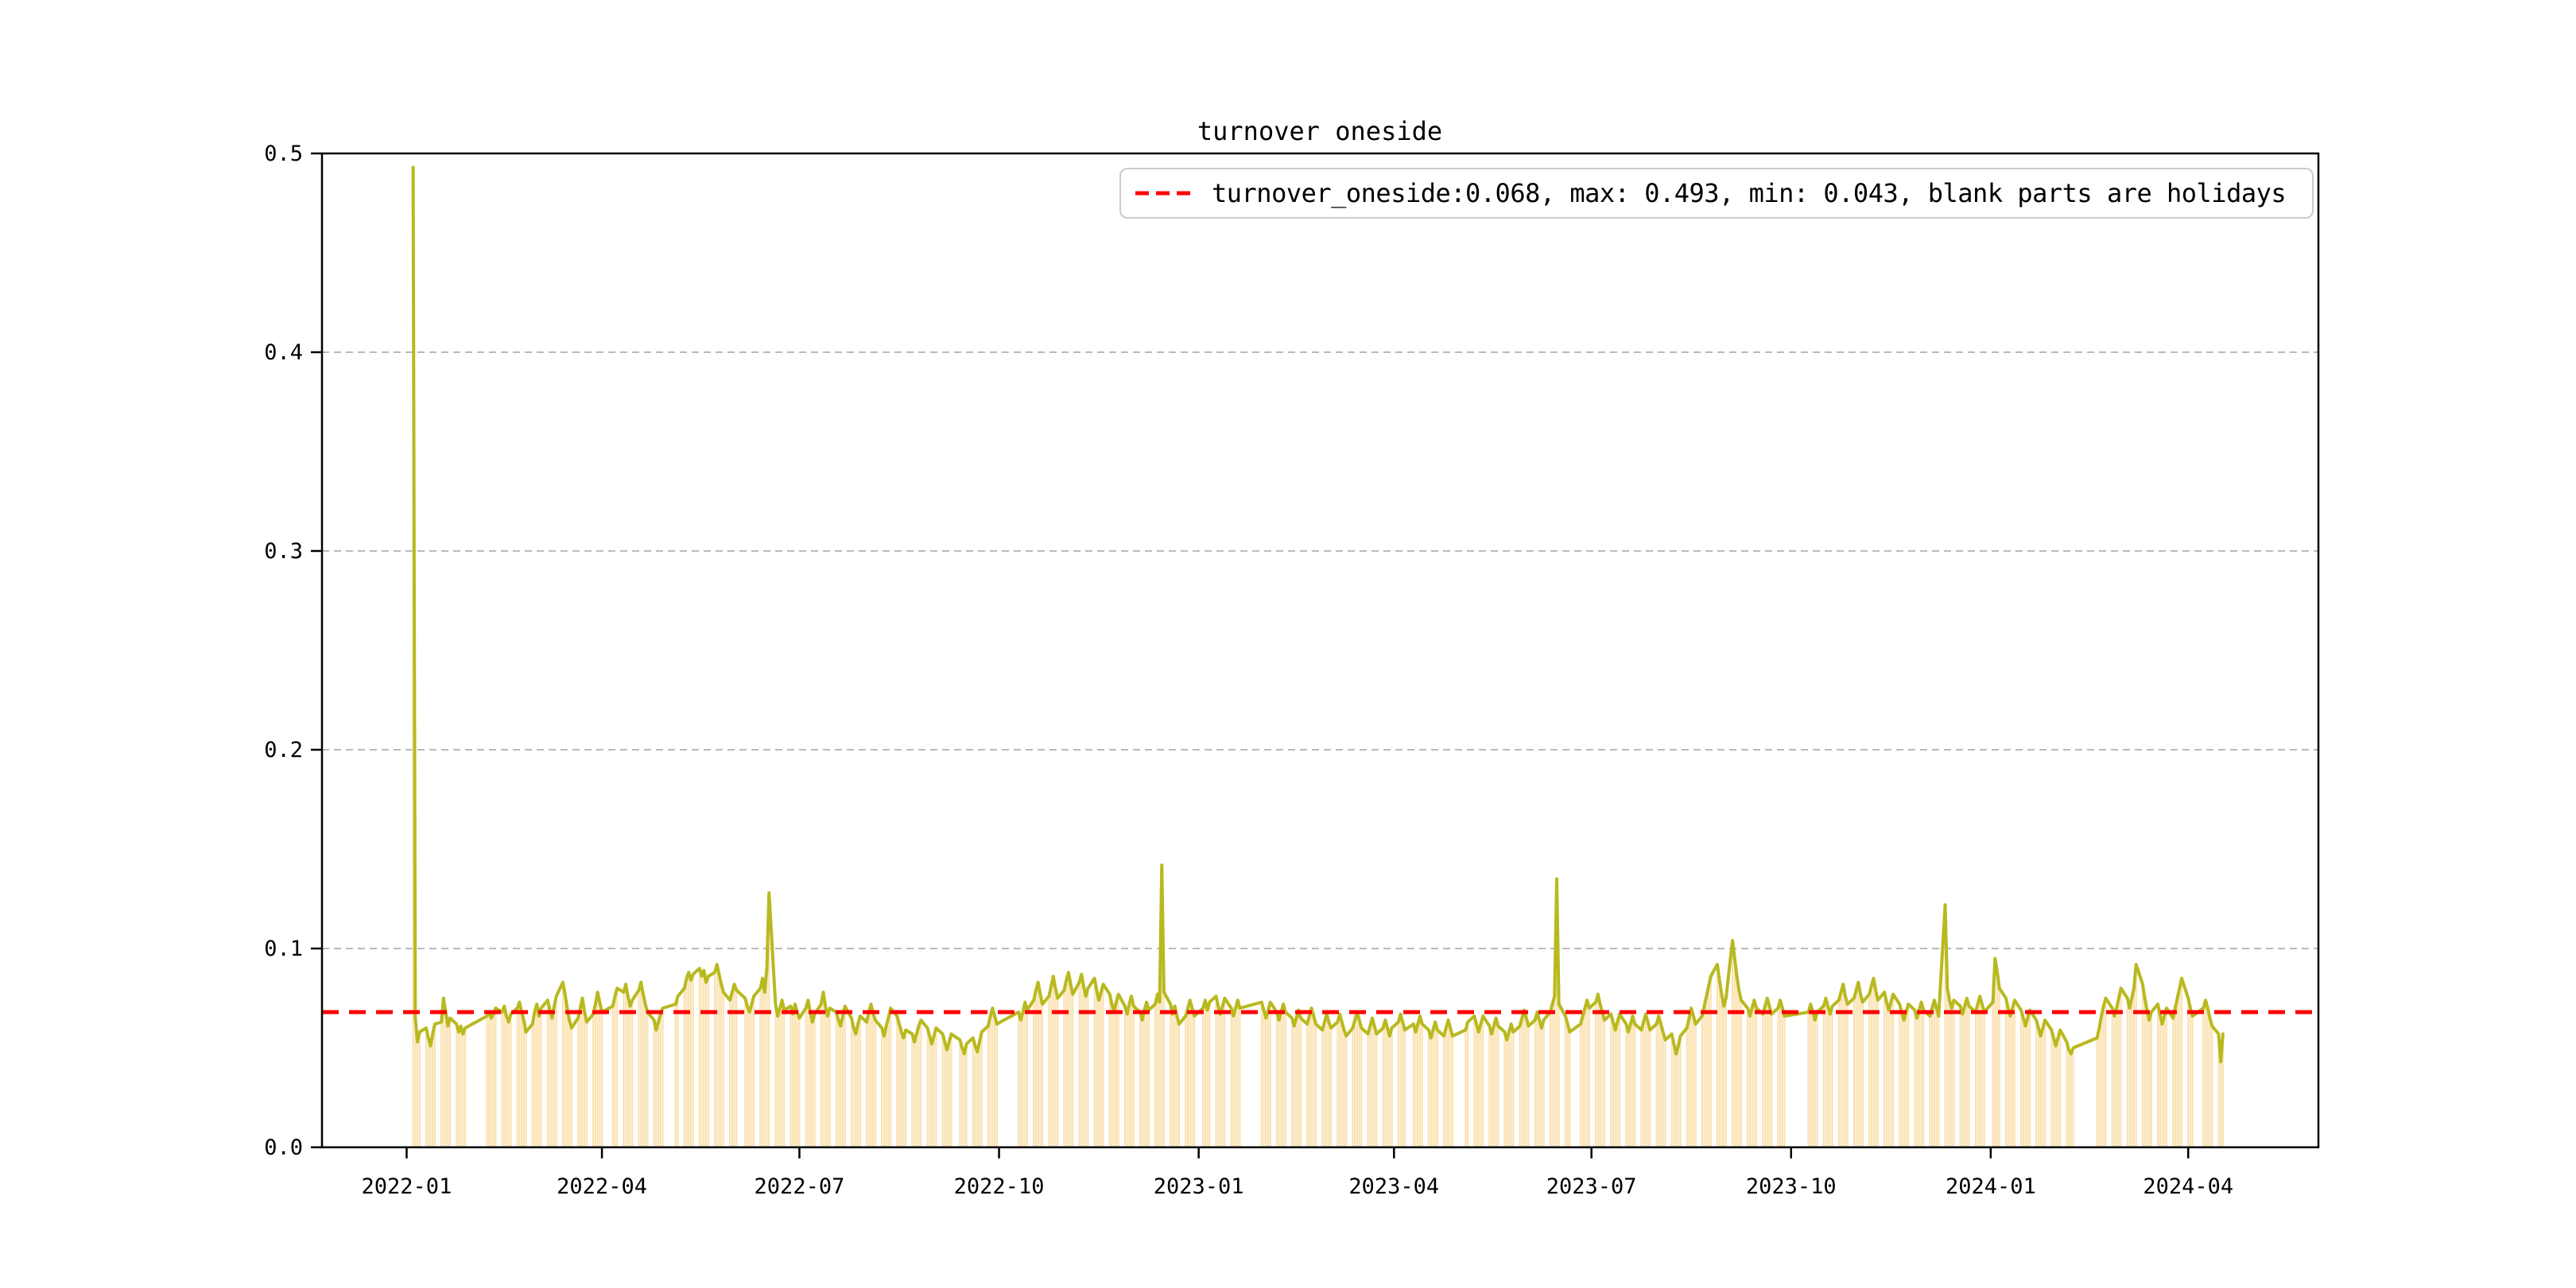  What do you see at coordinates (2188, 1186) in the screenshot?
I see `x-tick-label: 2024-04` at bounding box center [2188, 1186].